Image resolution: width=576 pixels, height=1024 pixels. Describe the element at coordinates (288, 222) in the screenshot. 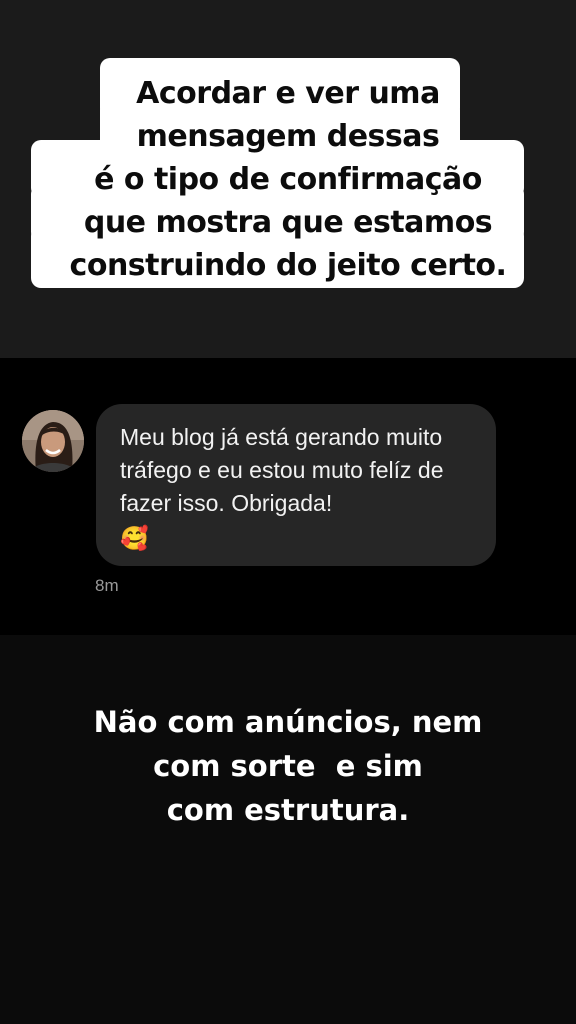

I see `headline-line-4: que mostra que estamos` at that location.